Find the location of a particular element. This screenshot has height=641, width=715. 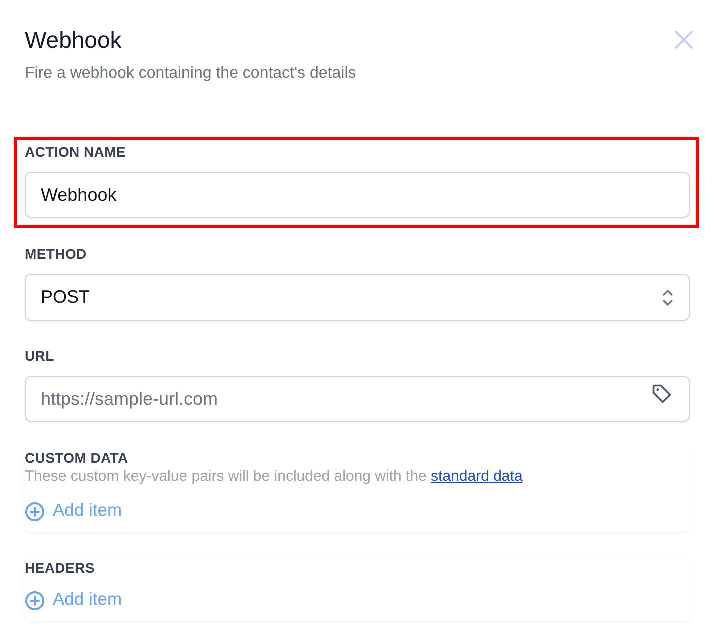

close-button is located at coordinates (684, 40).